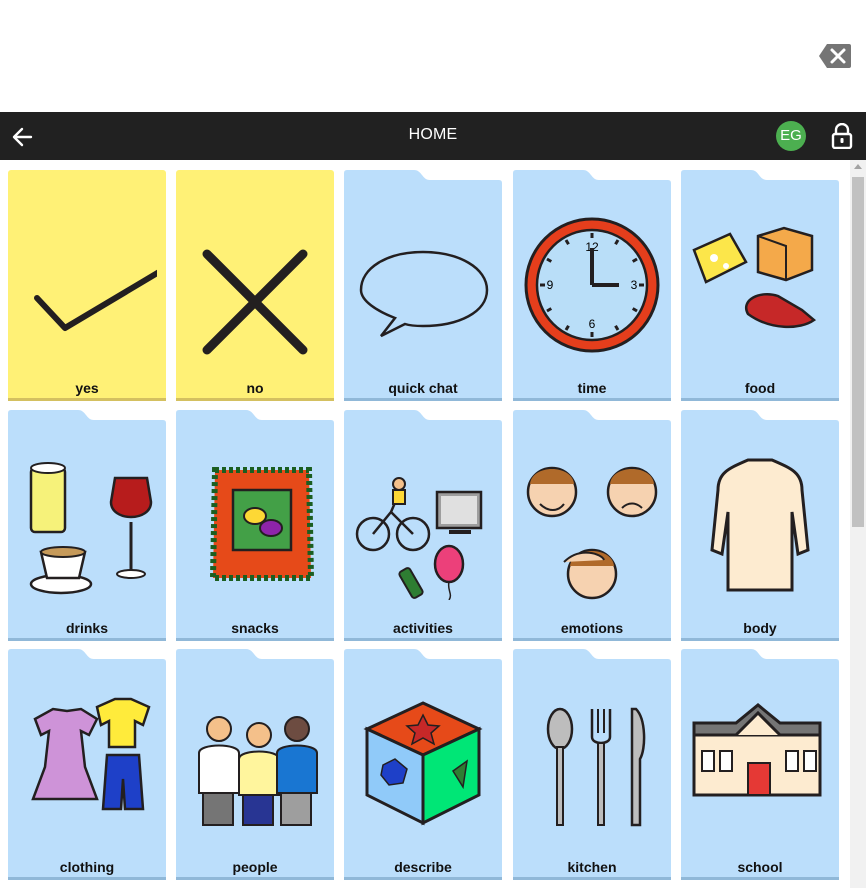  I want to click on lock-icon, so click(842, 136).